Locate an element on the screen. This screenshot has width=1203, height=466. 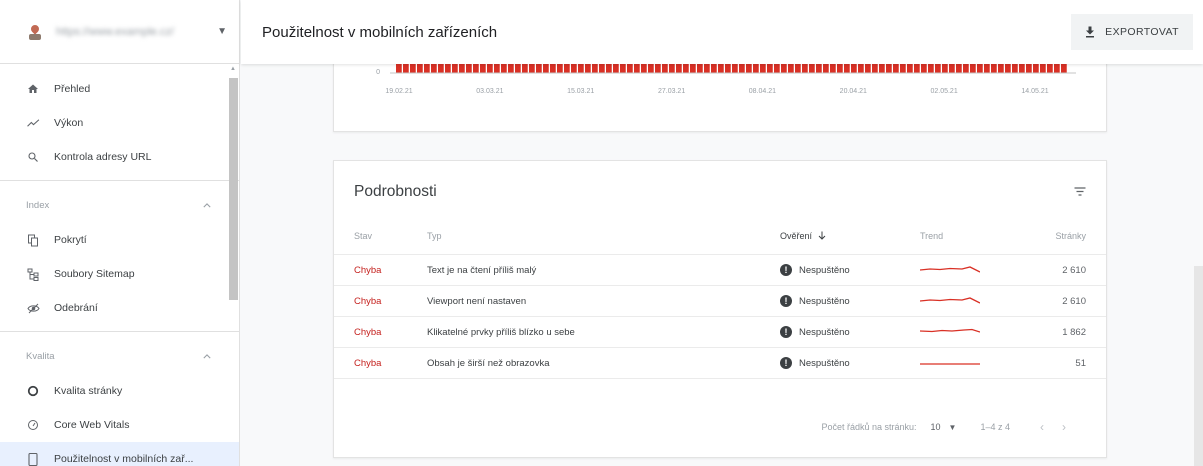
sidebar-item-kontrola-url: Kontrola adresy URL is located at coordinates (119, 157).